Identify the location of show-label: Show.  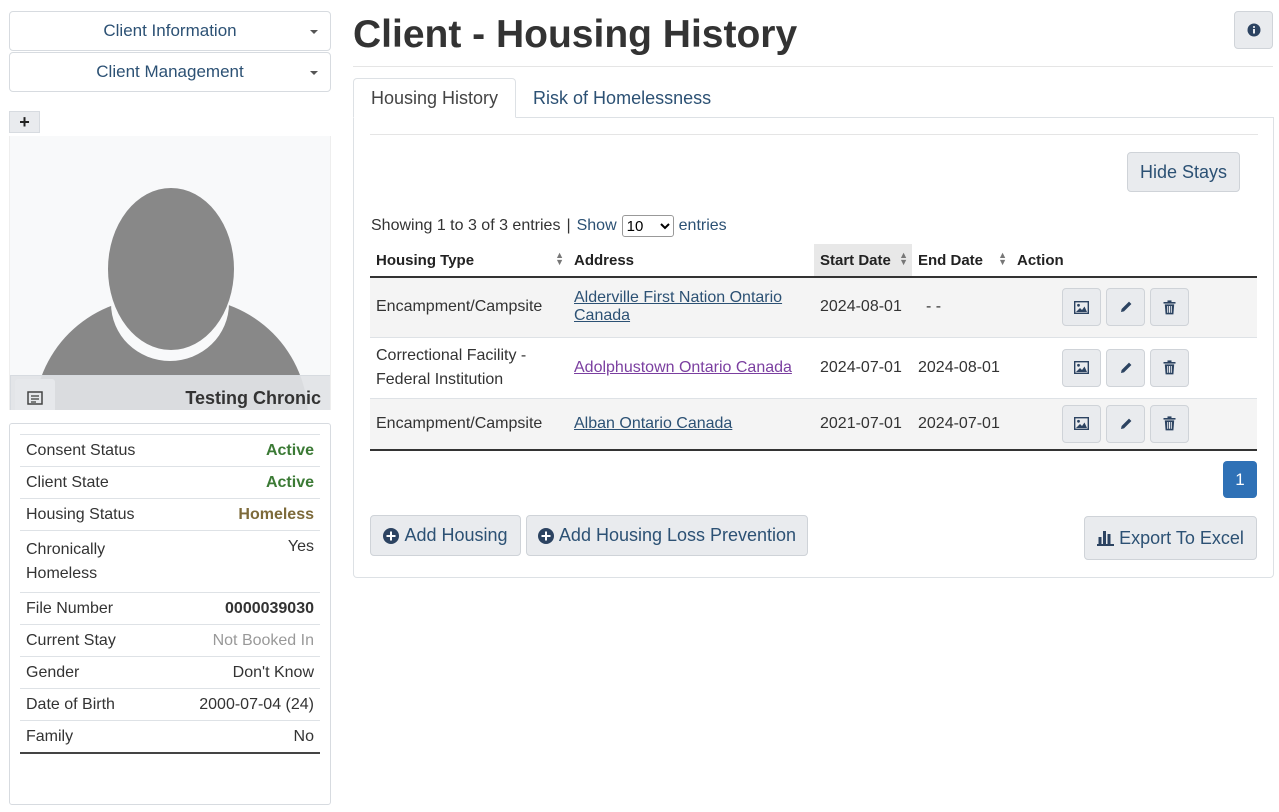
(596, 225).